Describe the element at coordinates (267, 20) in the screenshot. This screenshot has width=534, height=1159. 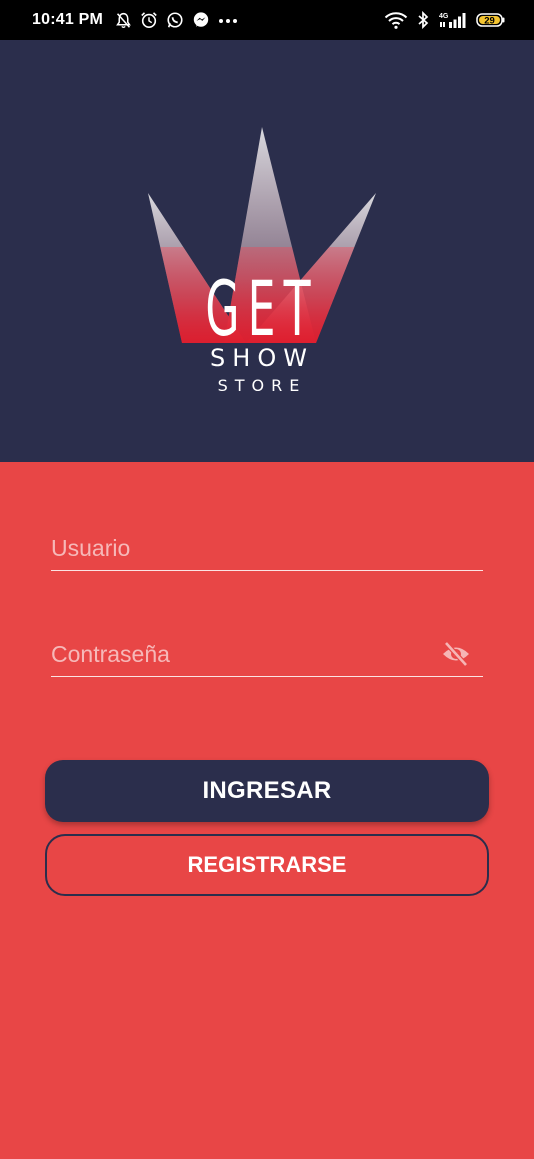
I see `status-bar: 10:41 PM 4G 29` at that location.